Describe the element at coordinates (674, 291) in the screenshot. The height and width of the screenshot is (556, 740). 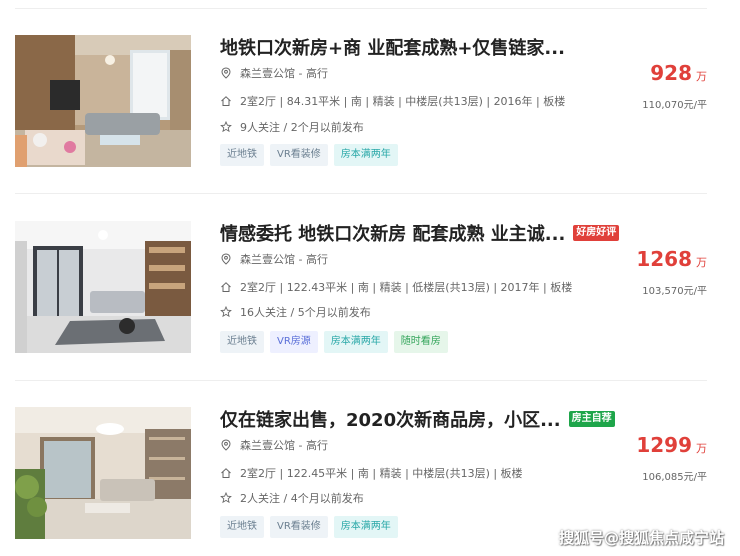
I see `unit-price: 103,570元/平` at that location.